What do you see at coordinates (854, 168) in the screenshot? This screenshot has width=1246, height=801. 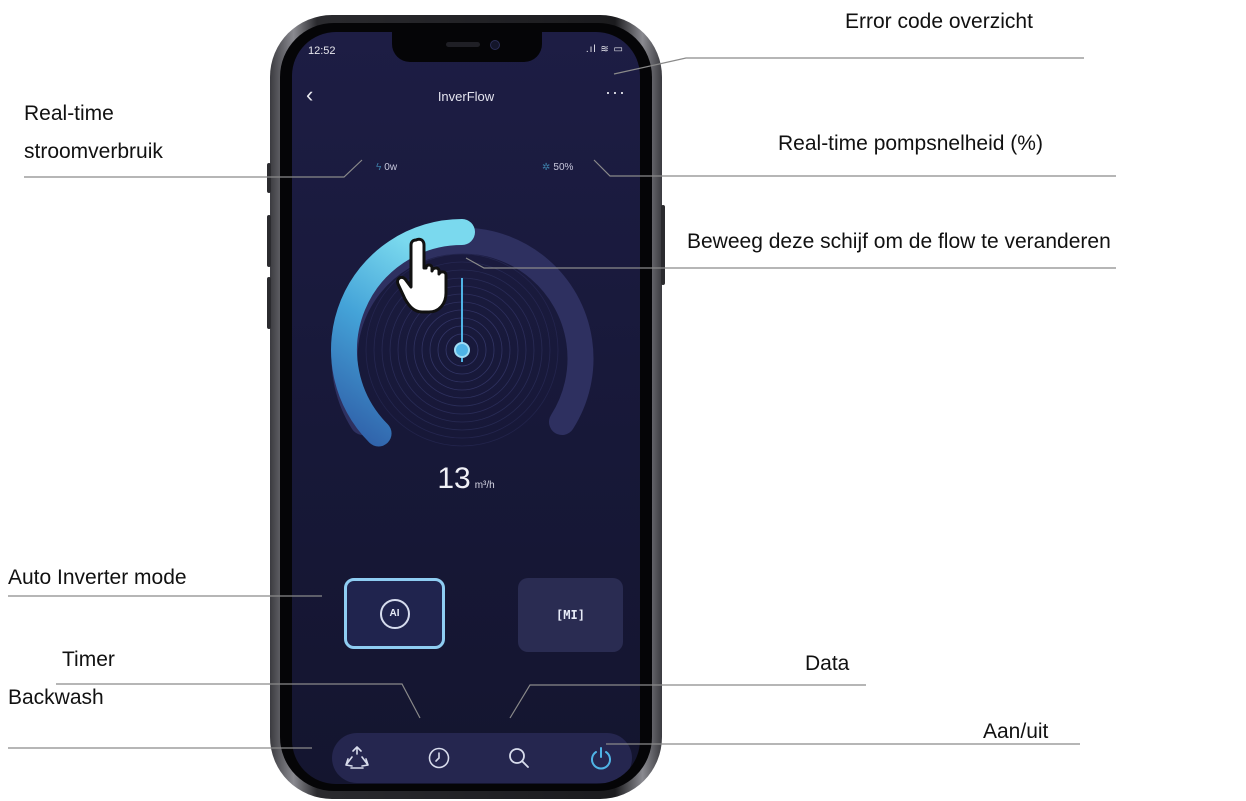 I see `leader-pump-speed` at bounding box center [854, 168].